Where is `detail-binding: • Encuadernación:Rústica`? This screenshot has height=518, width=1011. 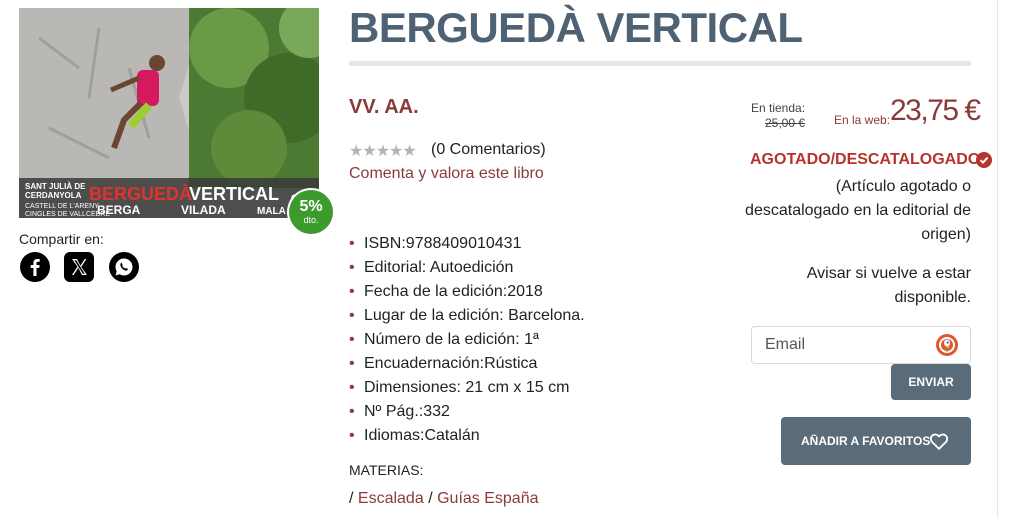 detail-binding: • Encuadernación:Rústica is located at coordinates (443, 363).